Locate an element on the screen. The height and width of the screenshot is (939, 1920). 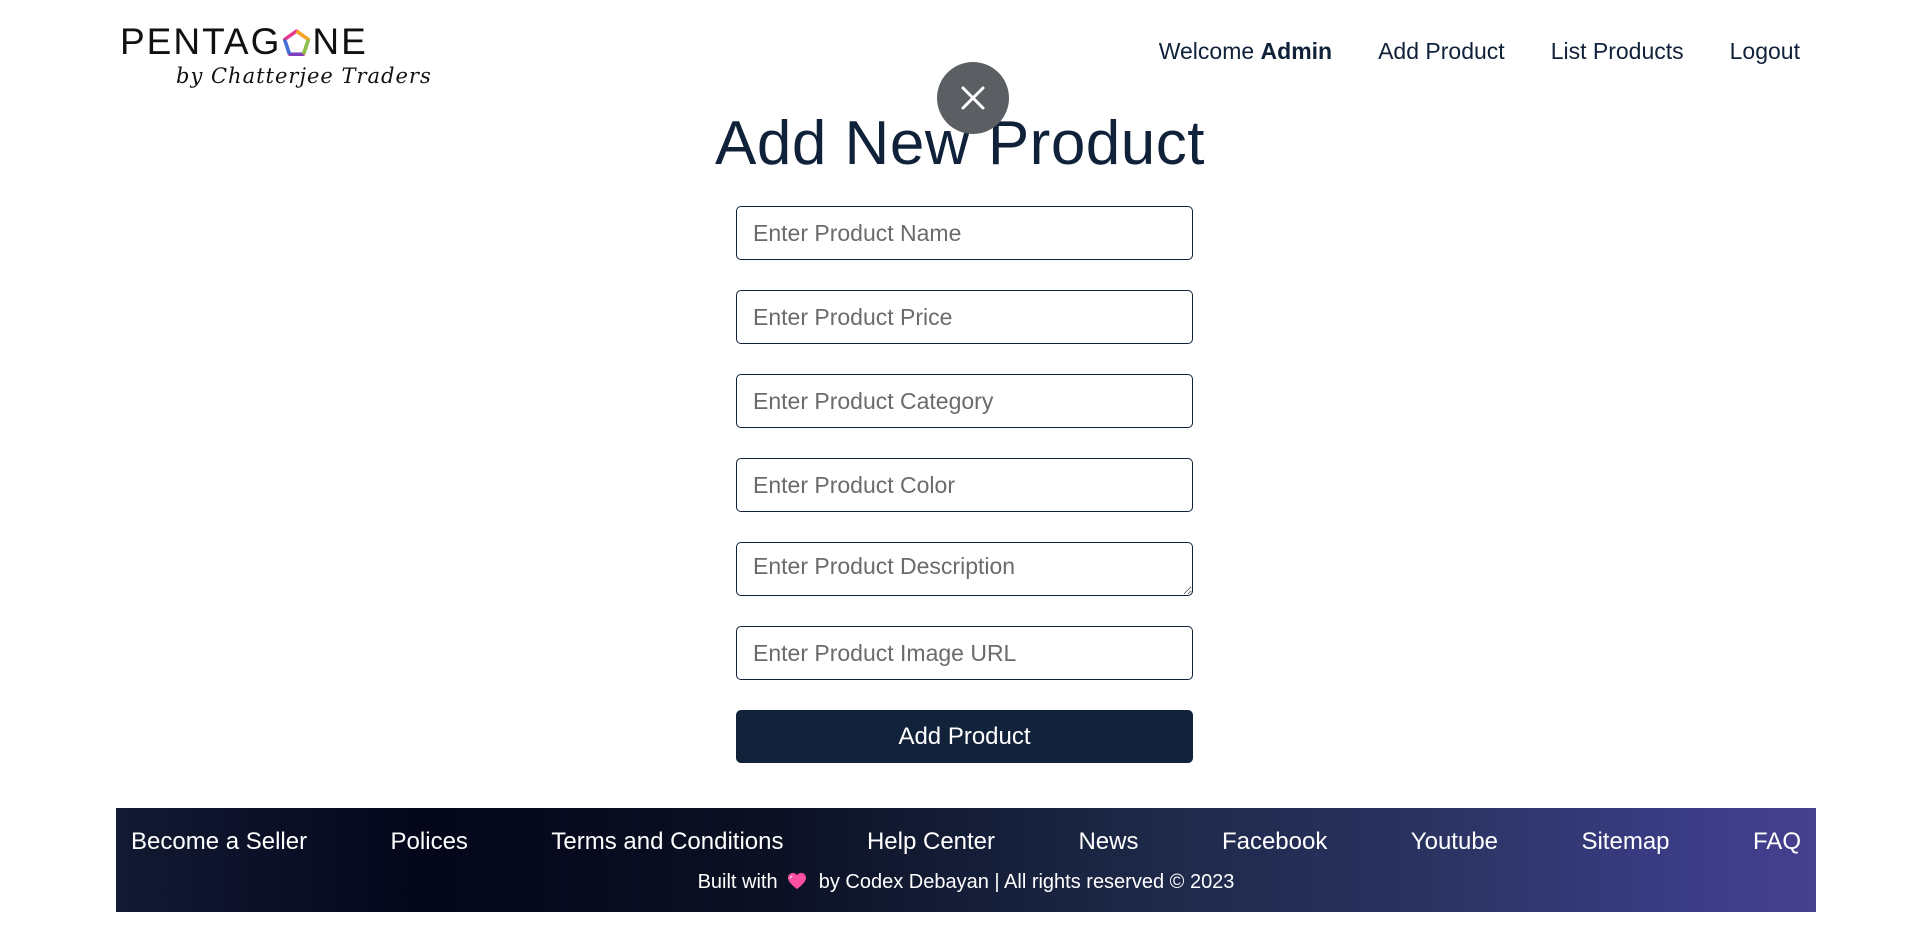
product-image-url-input is located at coordinates (964, 653).